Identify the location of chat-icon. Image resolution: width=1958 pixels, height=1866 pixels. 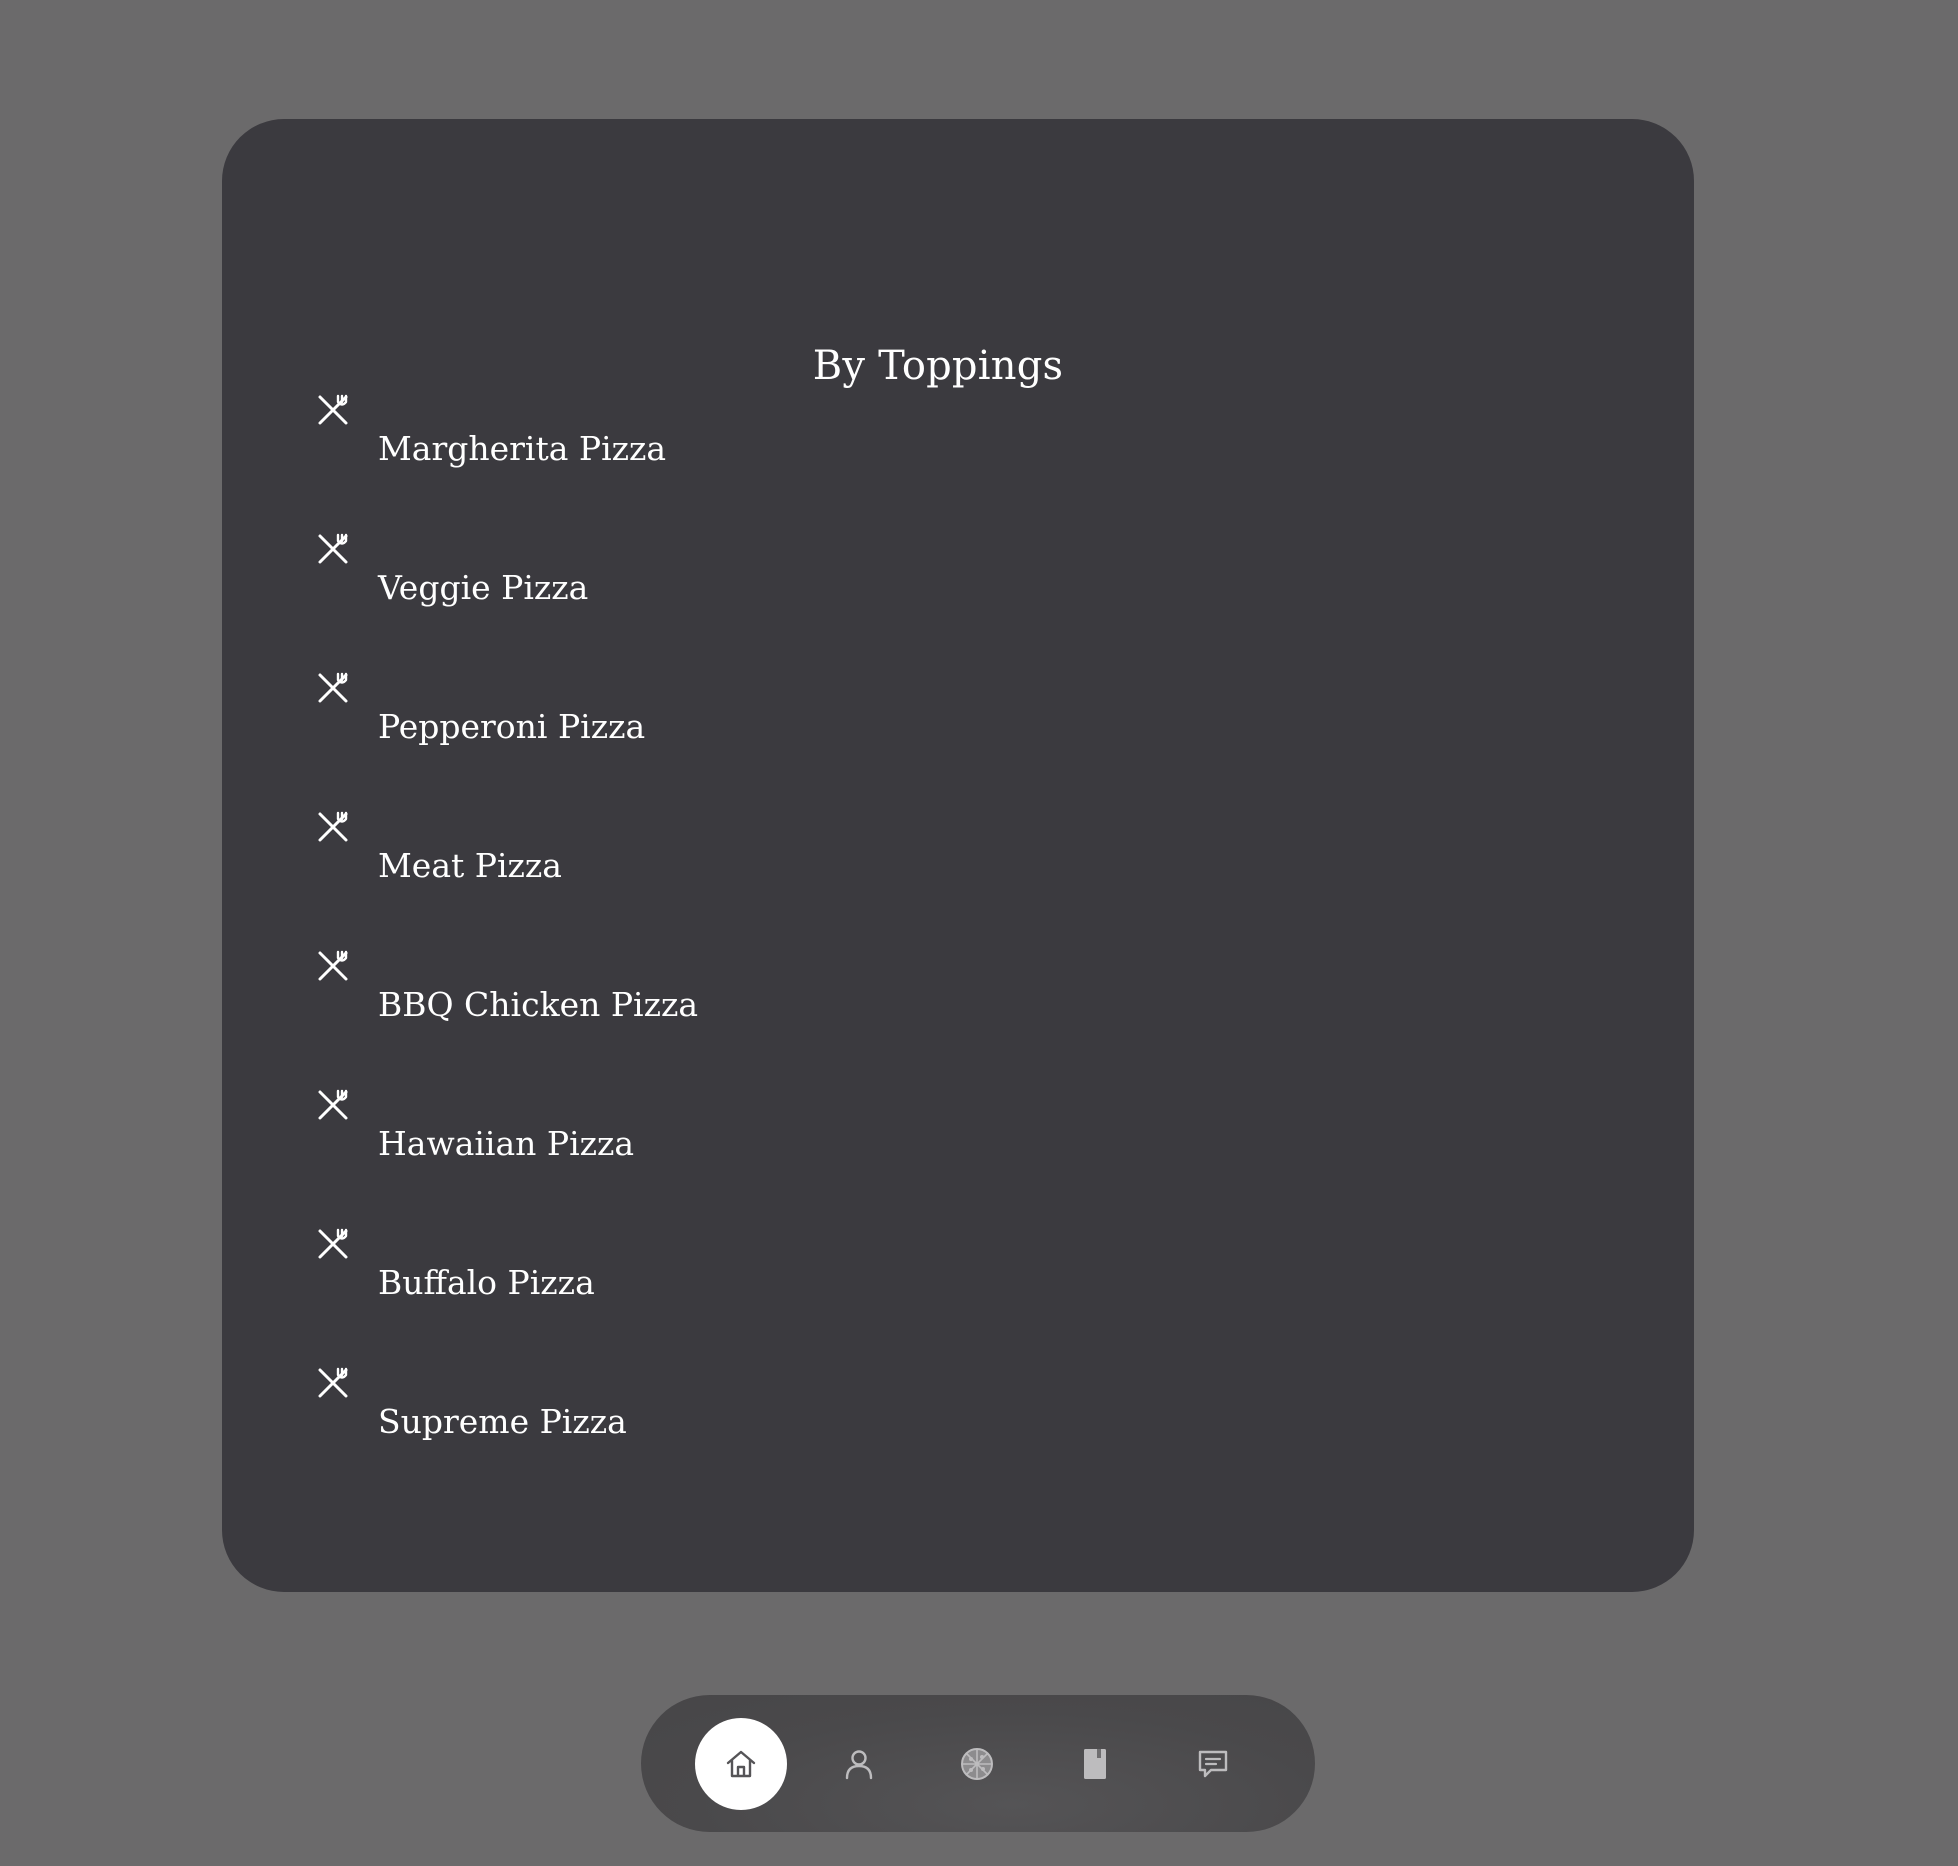
(1213, 1764).